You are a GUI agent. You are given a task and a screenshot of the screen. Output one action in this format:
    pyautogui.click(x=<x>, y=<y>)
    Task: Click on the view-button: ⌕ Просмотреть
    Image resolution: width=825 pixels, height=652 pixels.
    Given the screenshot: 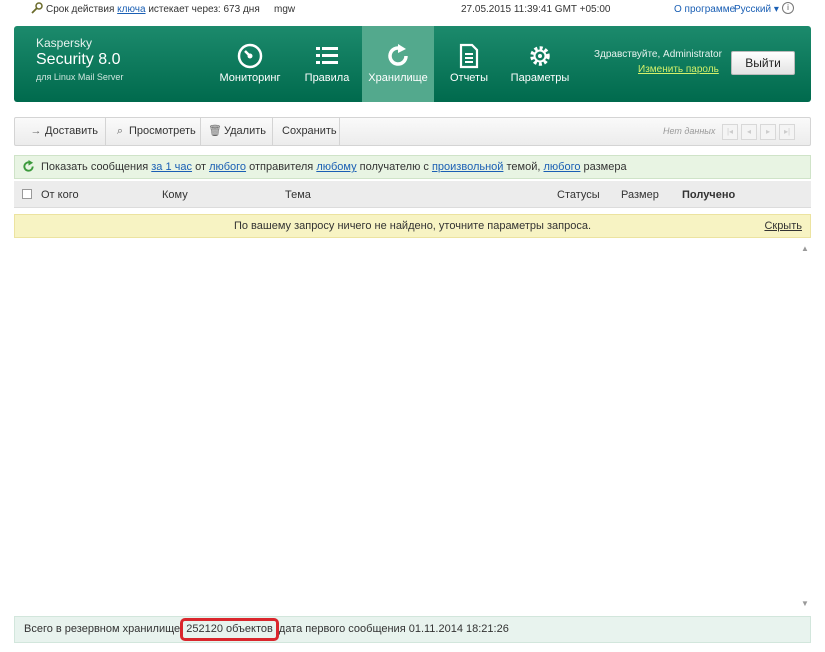 What is the action you would take?
    pyautogui.click(x=153, y=131)
    